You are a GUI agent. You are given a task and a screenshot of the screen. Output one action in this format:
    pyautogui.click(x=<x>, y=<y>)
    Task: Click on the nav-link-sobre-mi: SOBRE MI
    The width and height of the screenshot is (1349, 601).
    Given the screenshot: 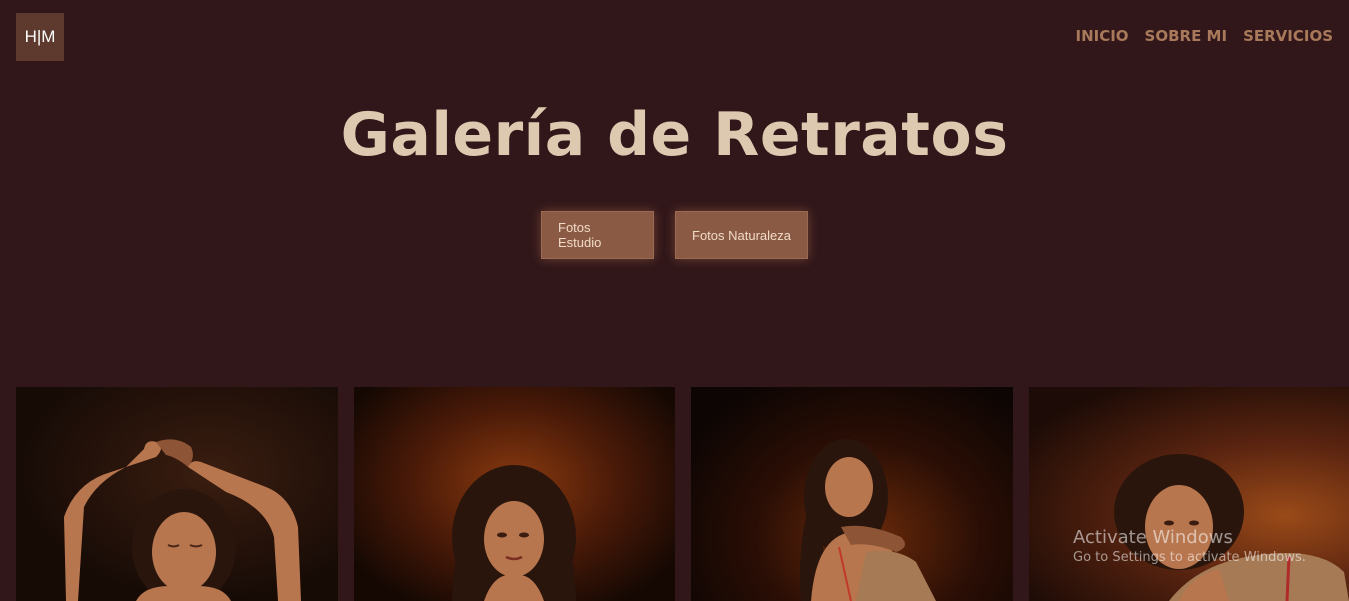 What is the action you would take?
    pyautogui.click(x=1186, y=36)
    